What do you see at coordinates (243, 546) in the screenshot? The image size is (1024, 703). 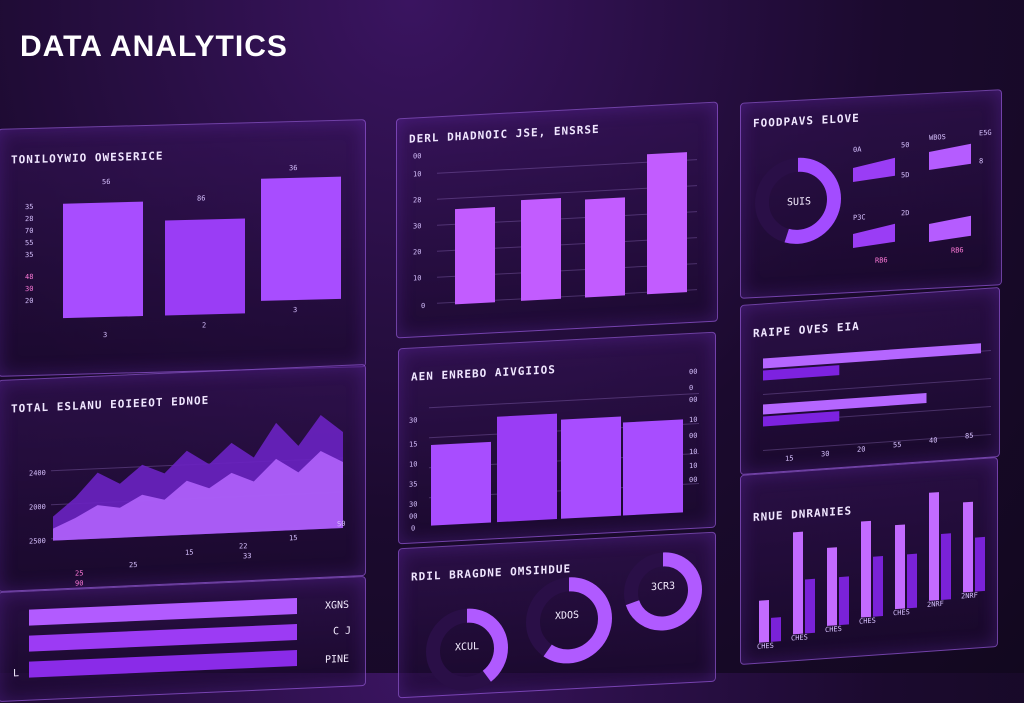 I see `x-tick: 22` at bounding box center [243, 546].